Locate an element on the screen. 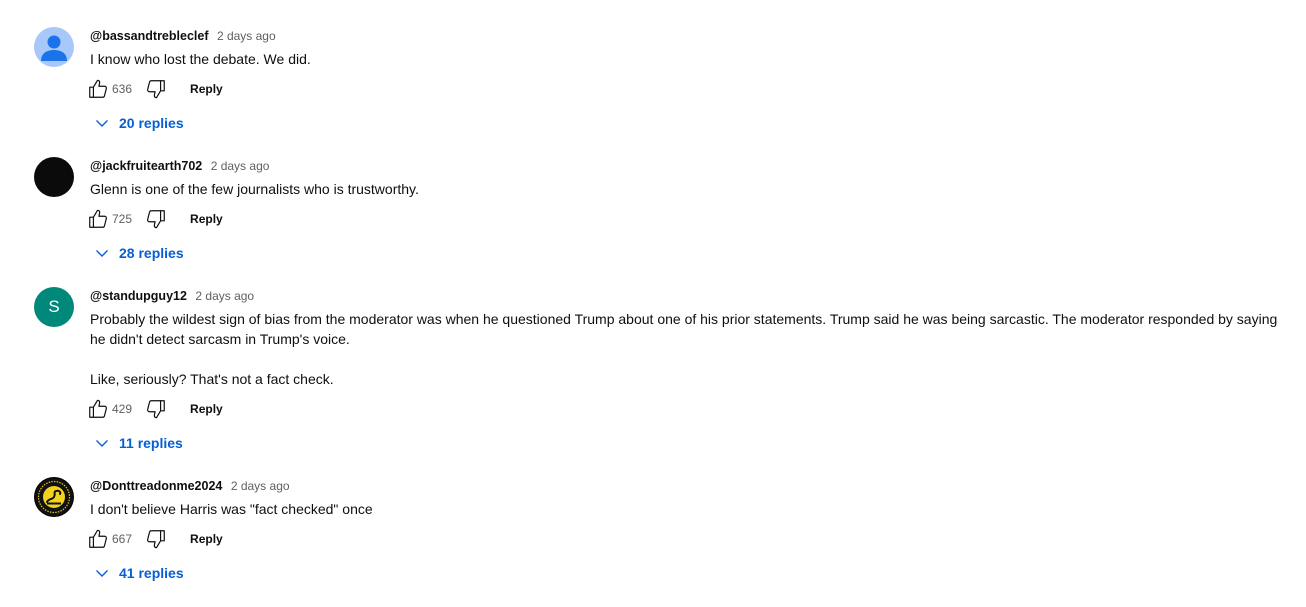 This screenshot has height=607, width=1306. comment-header: @Donttreadonme2024 2 days ago is located at coordinates (693, 486).